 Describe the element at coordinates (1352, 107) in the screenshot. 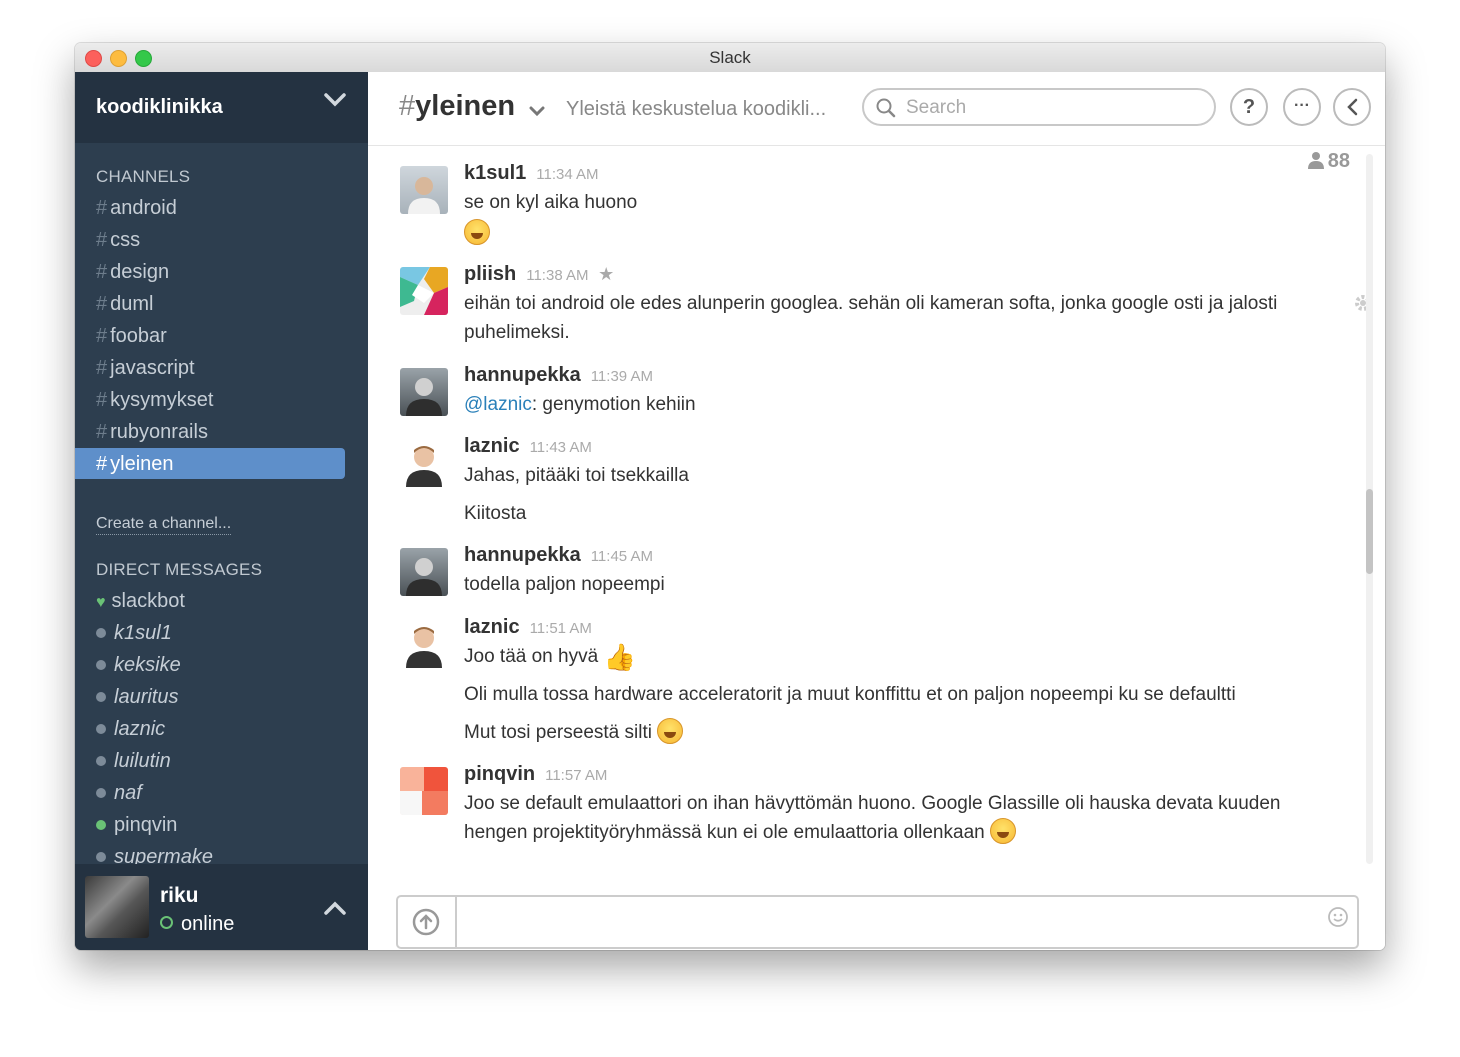

I see `toggle-flexpane-button` at that location.